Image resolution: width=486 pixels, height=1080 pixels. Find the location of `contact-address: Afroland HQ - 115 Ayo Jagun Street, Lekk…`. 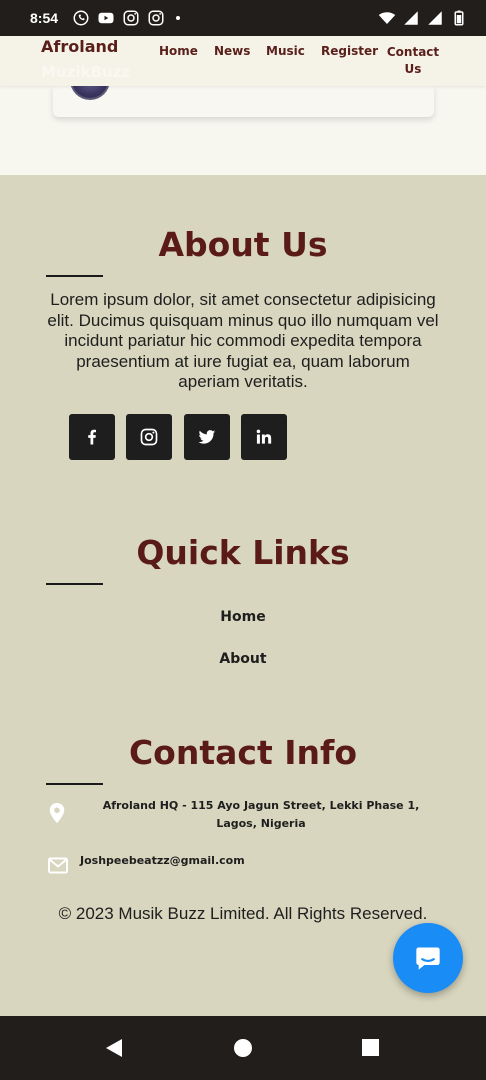

contact-address: Afroland HQ - 115 Ayo Jagun Street, Lekk… is located at coordinates (261, 814).